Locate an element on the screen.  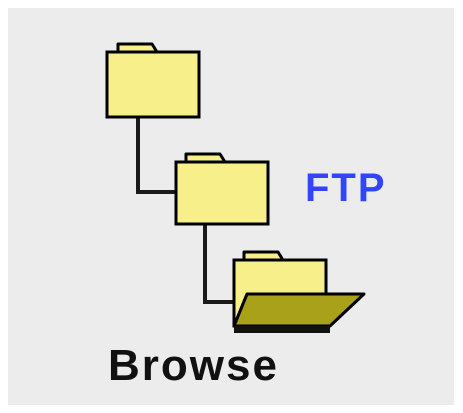
ftp-label: FTP is located at coordinates (346, 188).